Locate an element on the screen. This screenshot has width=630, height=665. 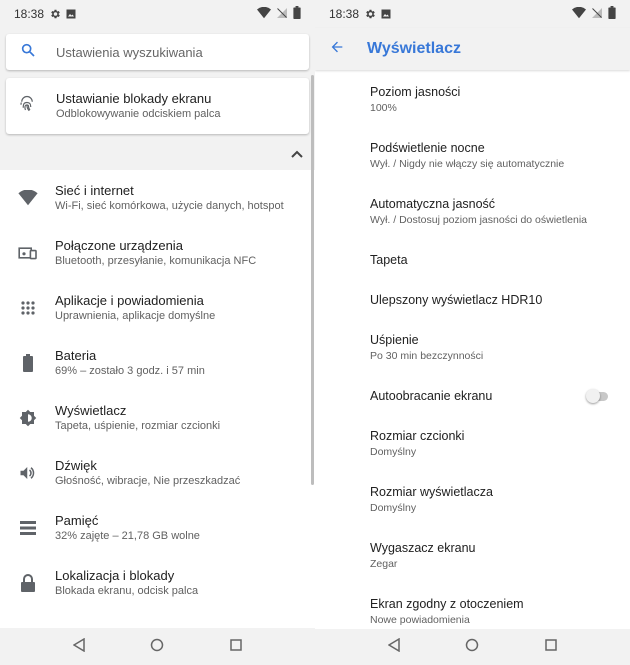
fingerprint-icon is located at coordinates (27, 106).